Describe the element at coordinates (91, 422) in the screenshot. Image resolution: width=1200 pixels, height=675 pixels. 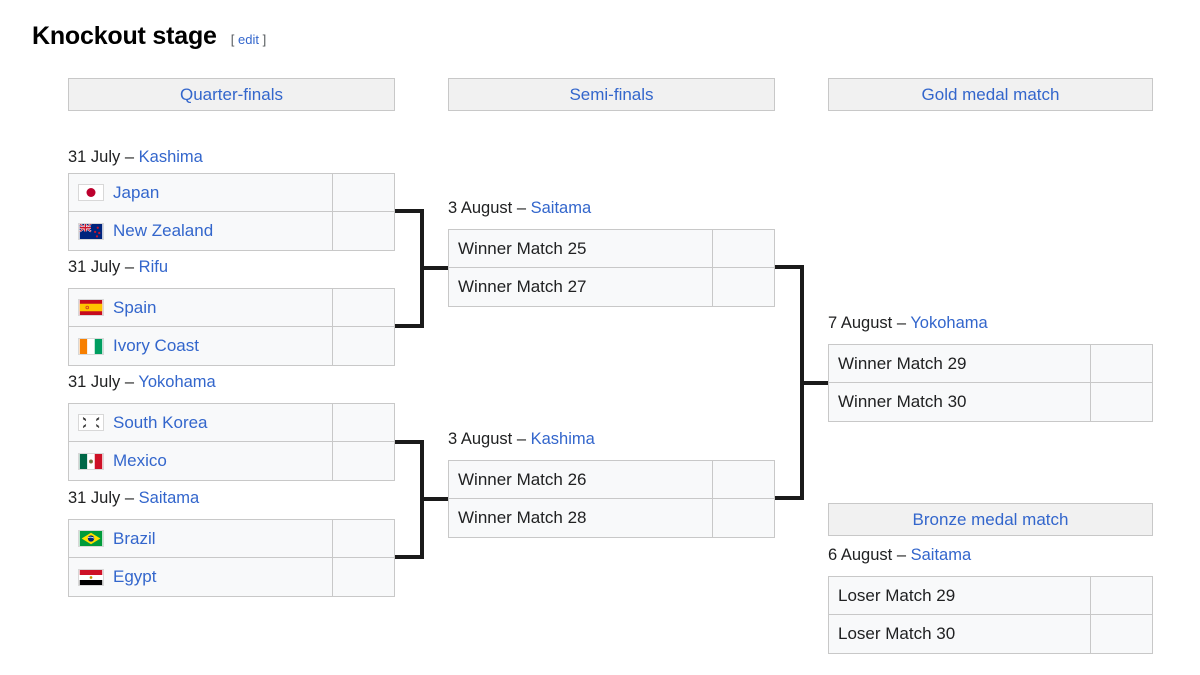
I see `flag-south-korea-icon` at that location.